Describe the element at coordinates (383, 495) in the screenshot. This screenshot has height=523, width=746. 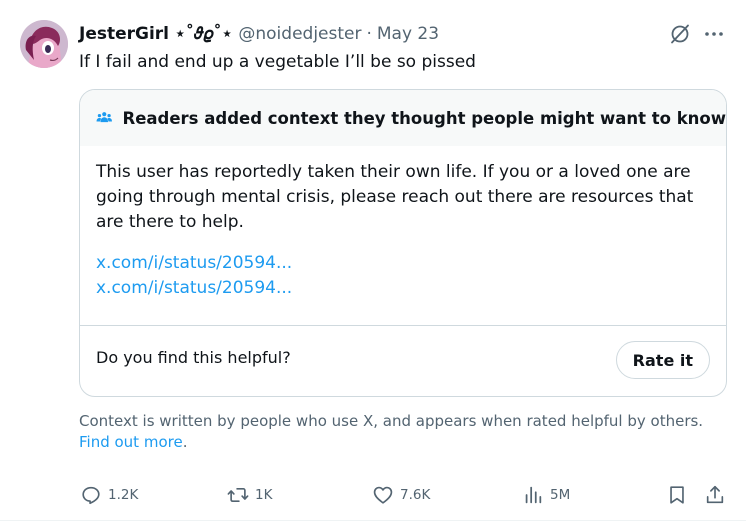
I see `heart-icon` at that location.